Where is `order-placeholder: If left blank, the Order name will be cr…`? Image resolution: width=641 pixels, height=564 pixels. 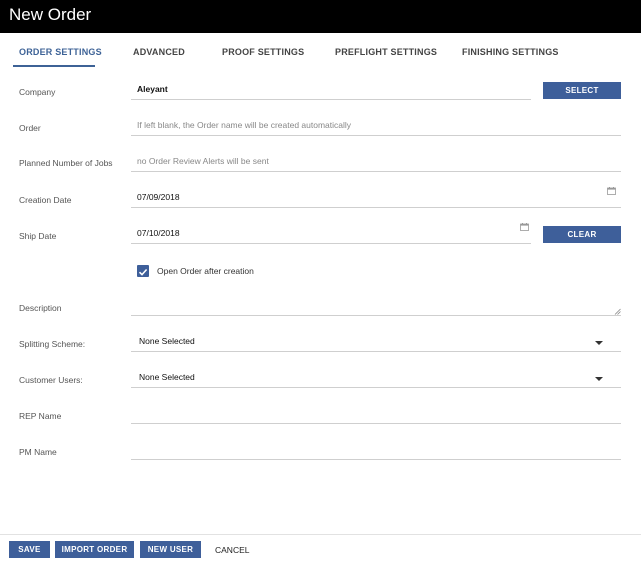
order-placeholder: If left blank, the Order name will be cr… is located at coordinates (244, 125).